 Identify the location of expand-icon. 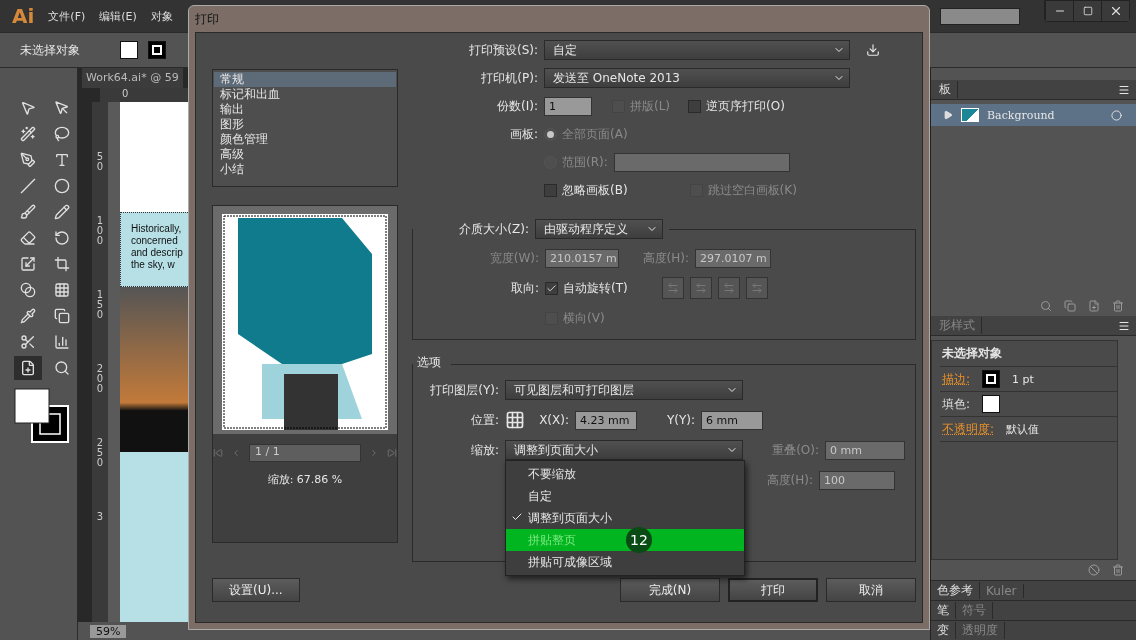
(948, 115).